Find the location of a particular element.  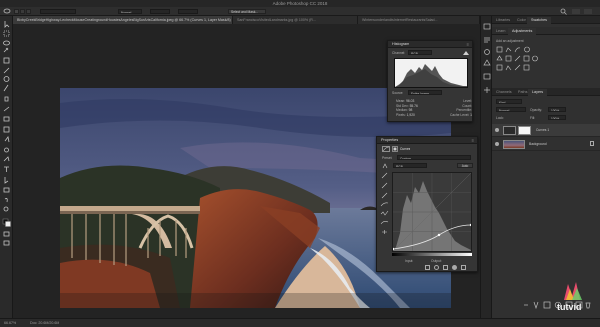

tools-panel is located at coordinates (6, 167).